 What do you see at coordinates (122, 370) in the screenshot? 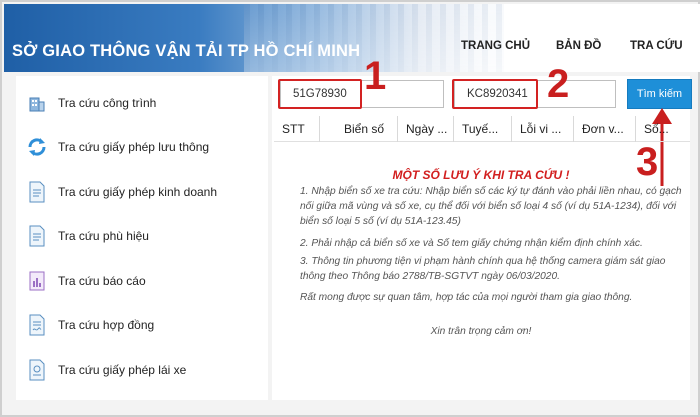
I see `sidebar-item-label: Tra cứu giấy phép lái xe` at bounding box center [122, 370].